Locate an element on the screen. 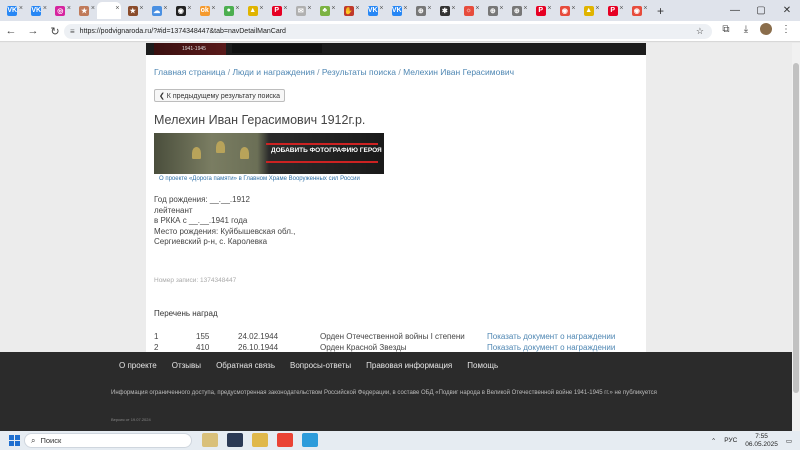 This screenshot has width=800, height=450. scrollbar-thumb is located at coordinates (796, 228).